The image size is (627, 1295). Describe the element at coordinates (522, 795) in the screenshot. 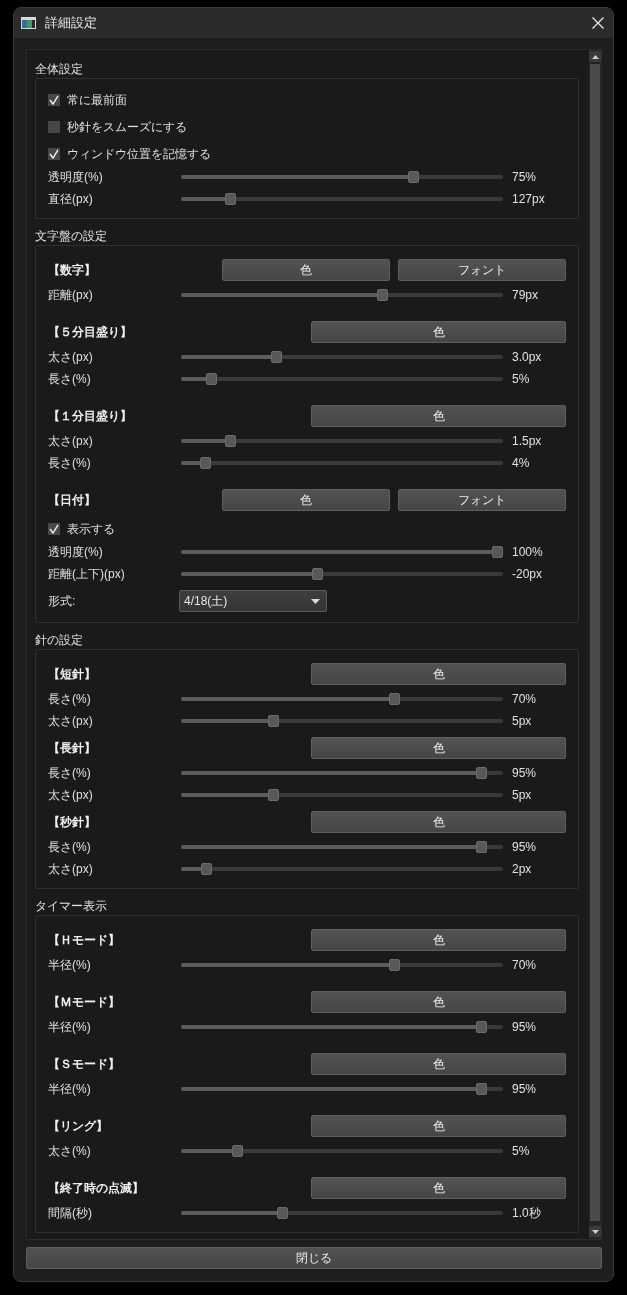

I see `slider-value: 5px` at that location.